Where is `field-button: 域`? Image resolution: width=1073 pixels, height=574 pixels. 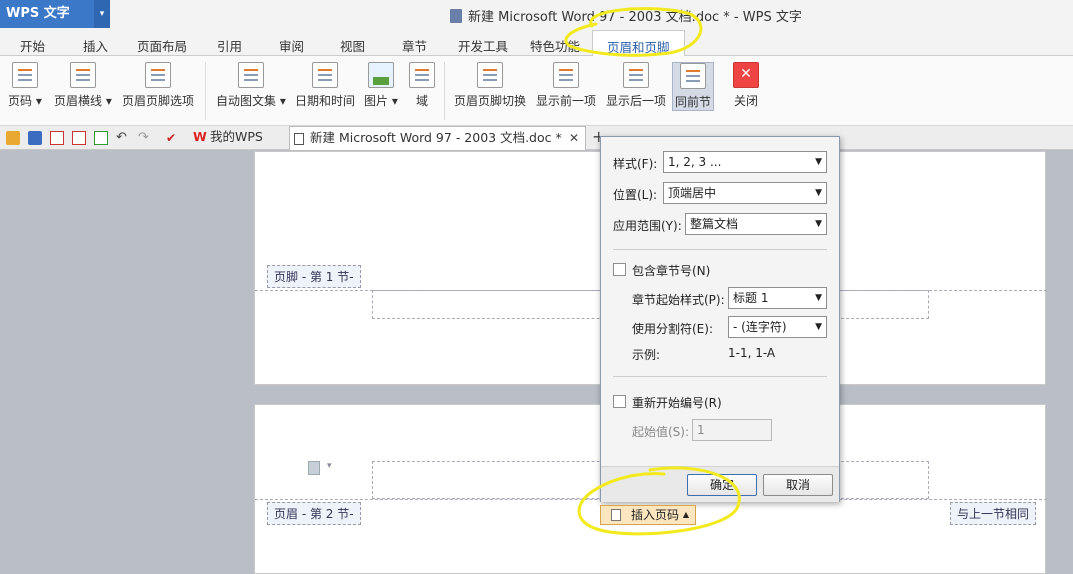 field-button: 域 is located at coordinates (422, 85).